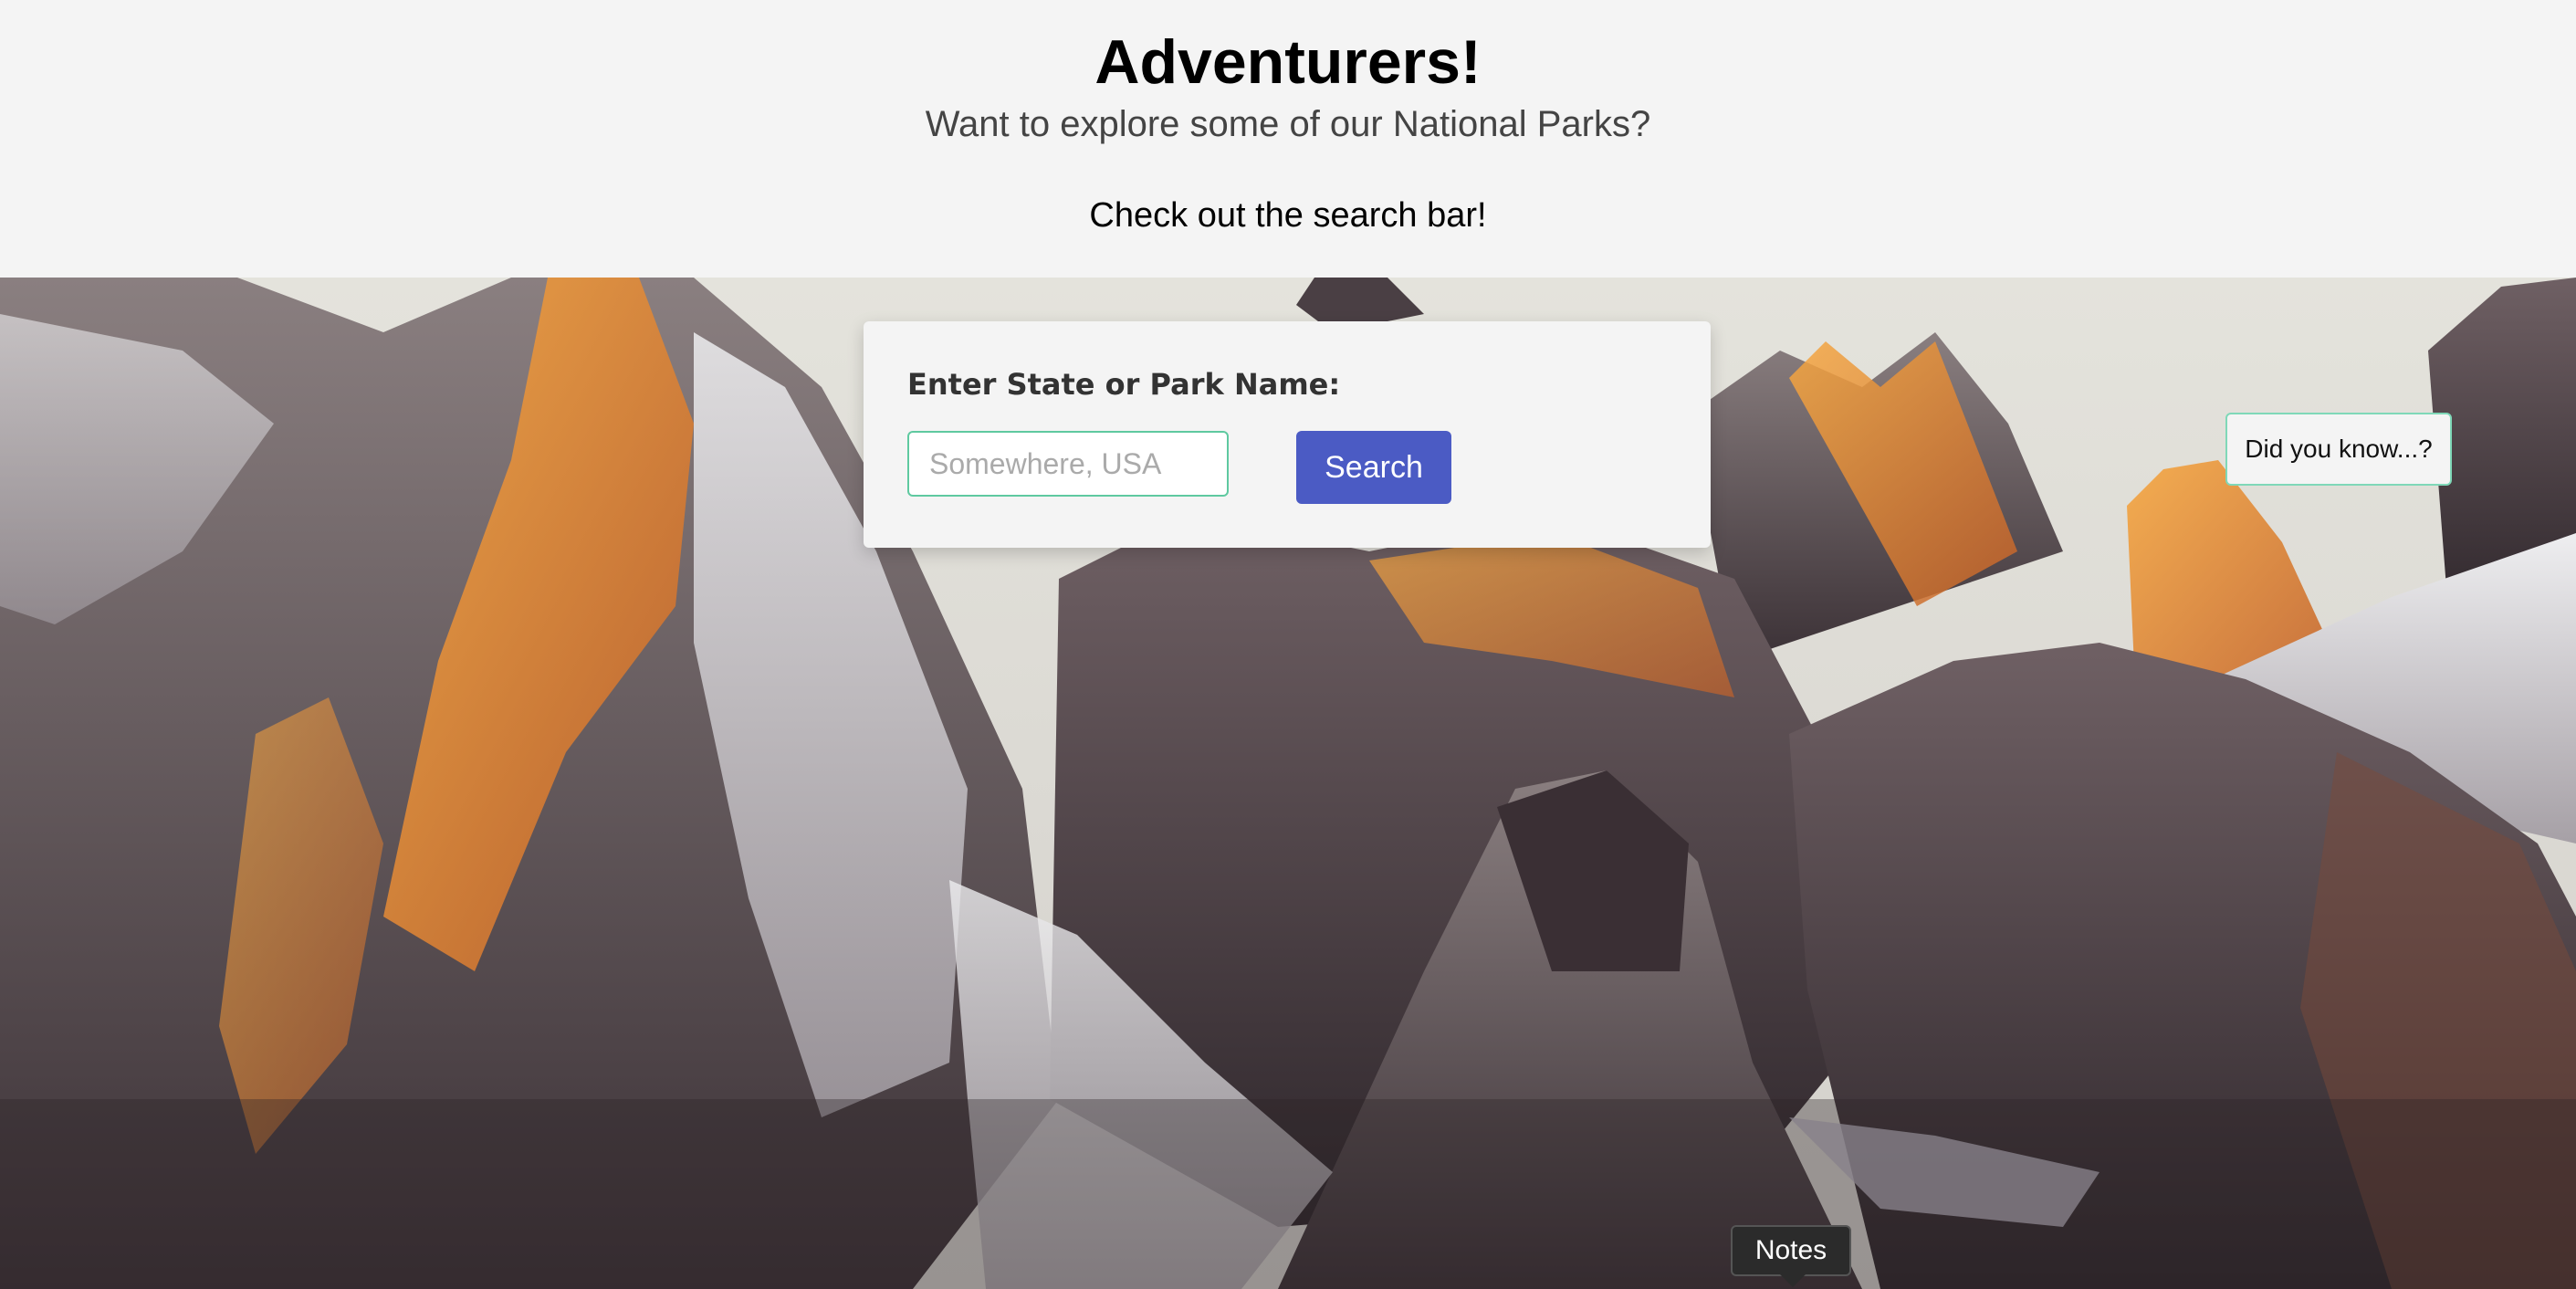  What do you see at coordinates (1374, 467) in the screenshot?
I see `search-button: Search` at bounding box center [1374, 467].